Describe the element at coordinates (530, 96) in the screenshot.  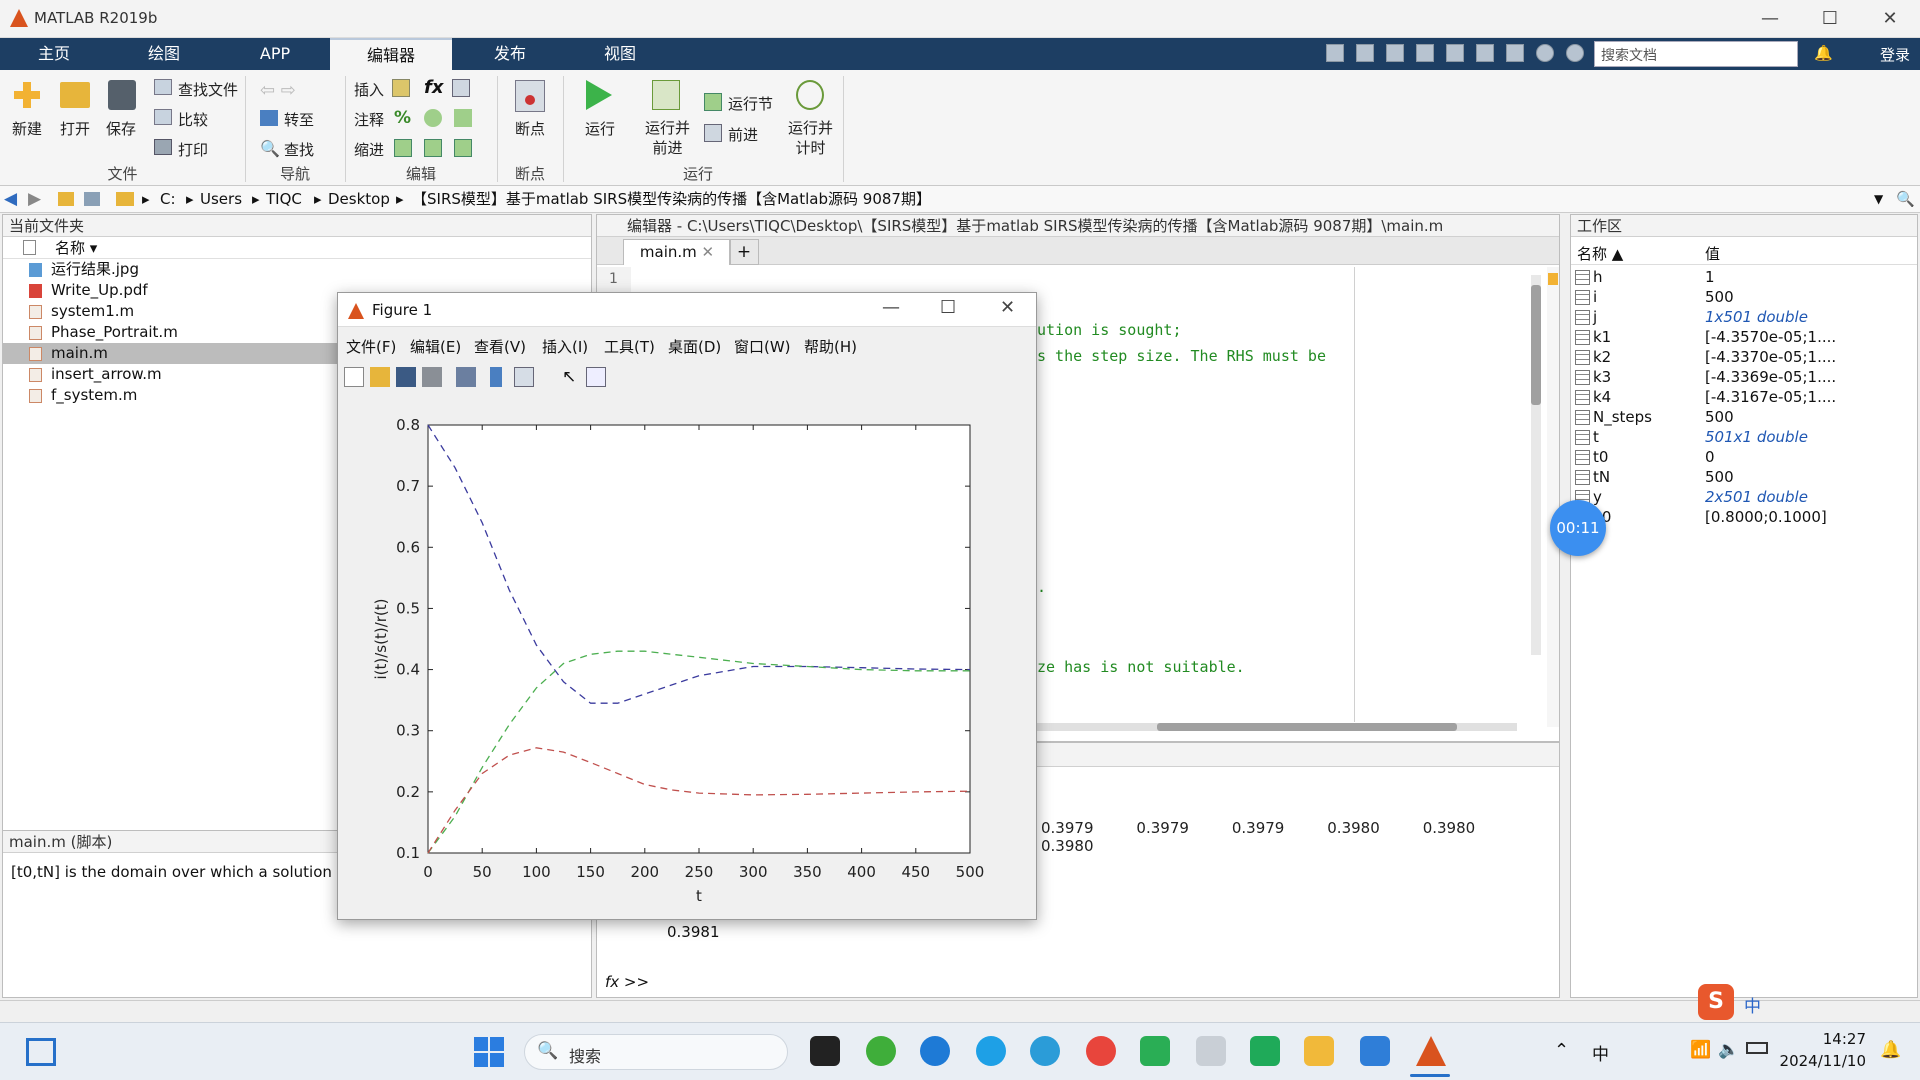
I see `breakpoints-icon` at that location.